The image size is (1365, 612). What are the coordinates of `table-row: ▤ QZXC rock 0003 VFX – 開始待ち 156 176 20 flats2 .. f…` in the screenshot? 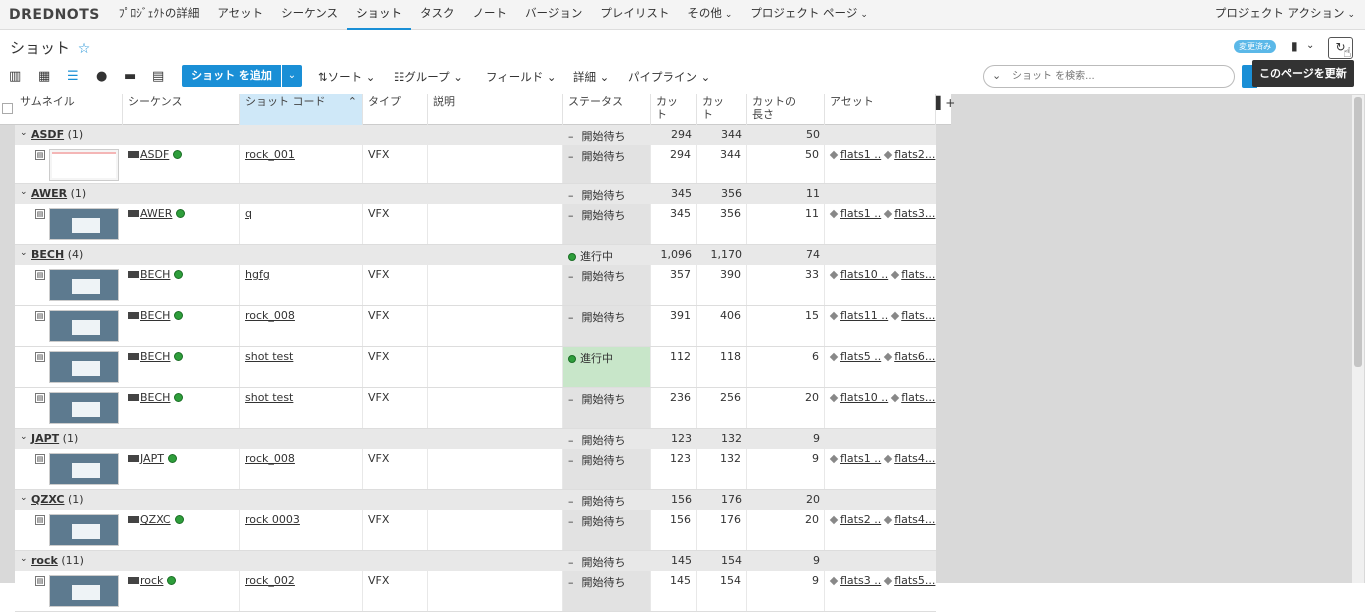 It's located at (475, 530).